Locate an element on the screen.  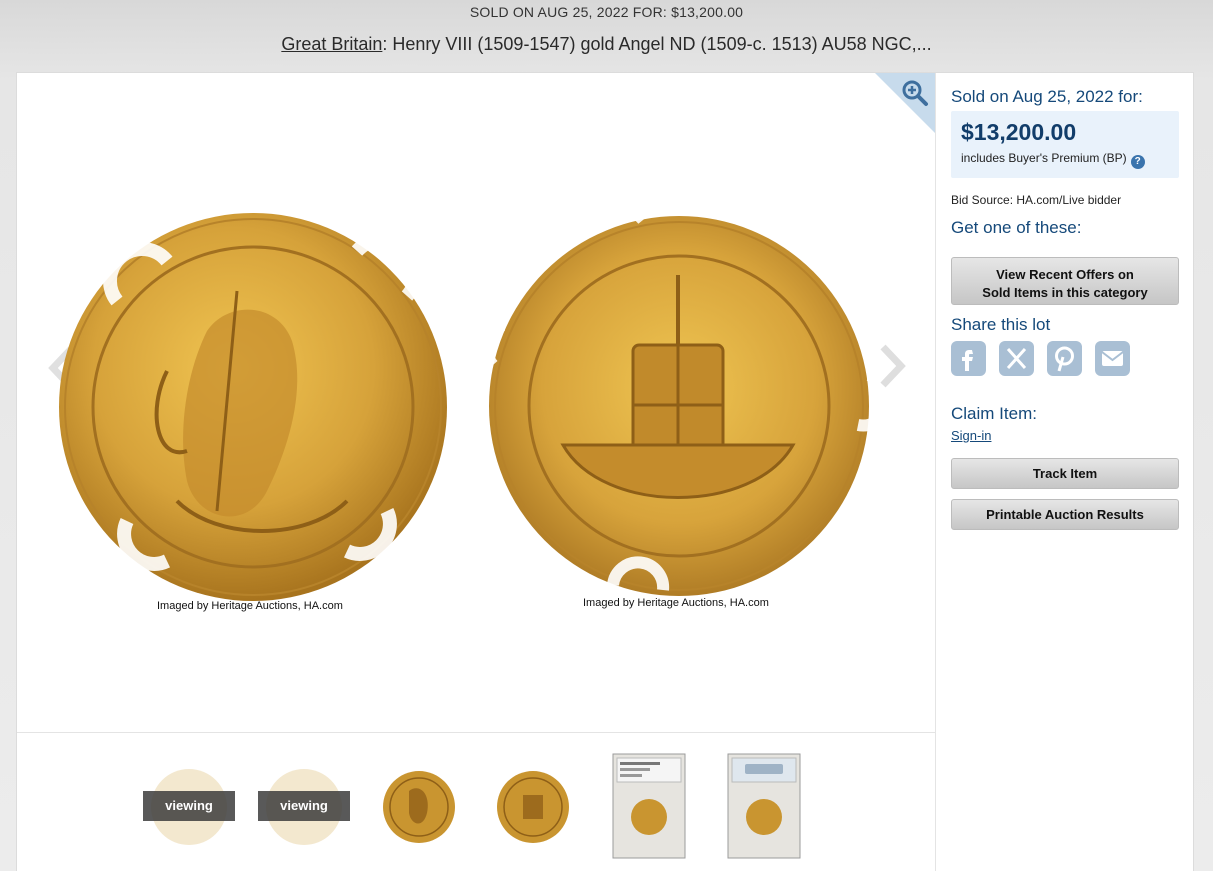
sold-date-label: Sold on Aug 25, 2022 for: is located at coordinates (1047, 96).